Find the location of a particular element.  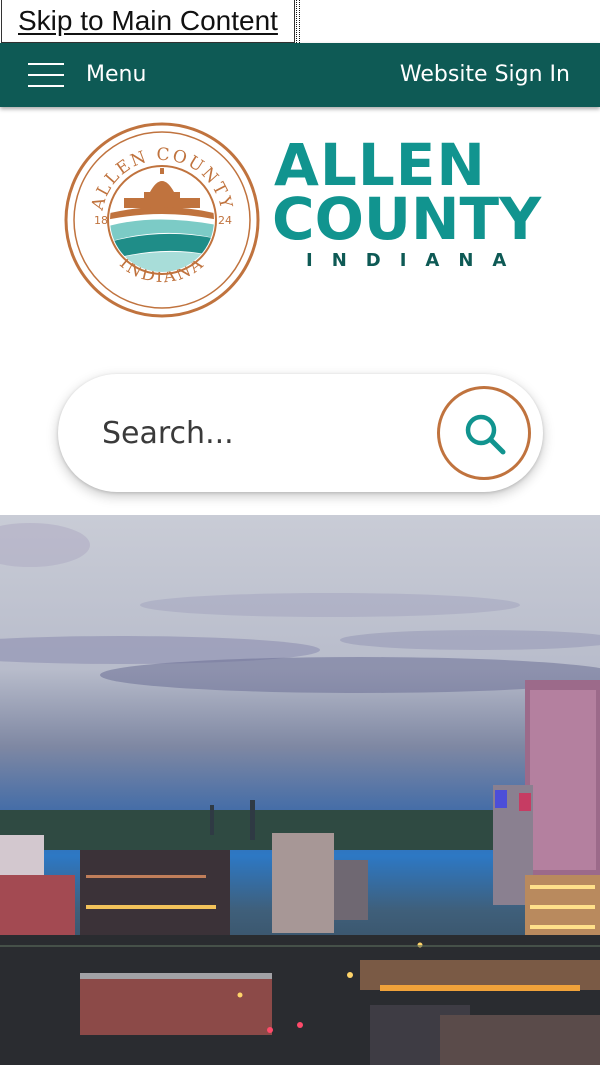

search-box is located at coordinates (300, 433).